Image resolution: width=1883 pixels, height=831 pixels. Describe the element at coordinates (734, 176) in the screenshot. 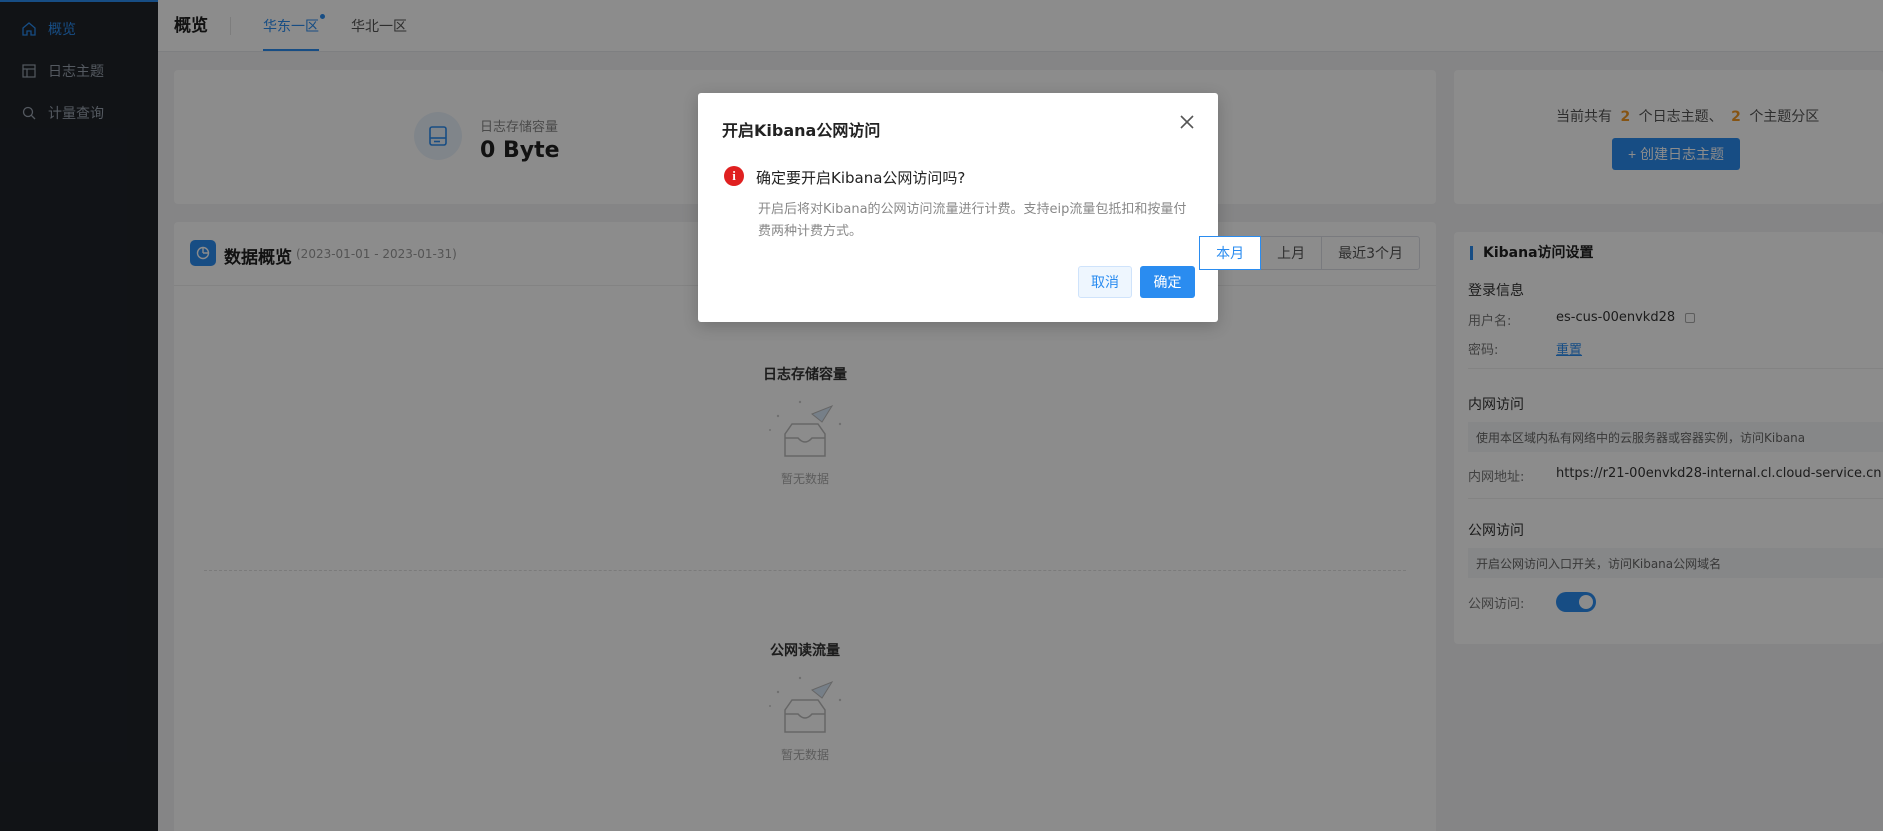

I see `warning-icon: i` at that location.